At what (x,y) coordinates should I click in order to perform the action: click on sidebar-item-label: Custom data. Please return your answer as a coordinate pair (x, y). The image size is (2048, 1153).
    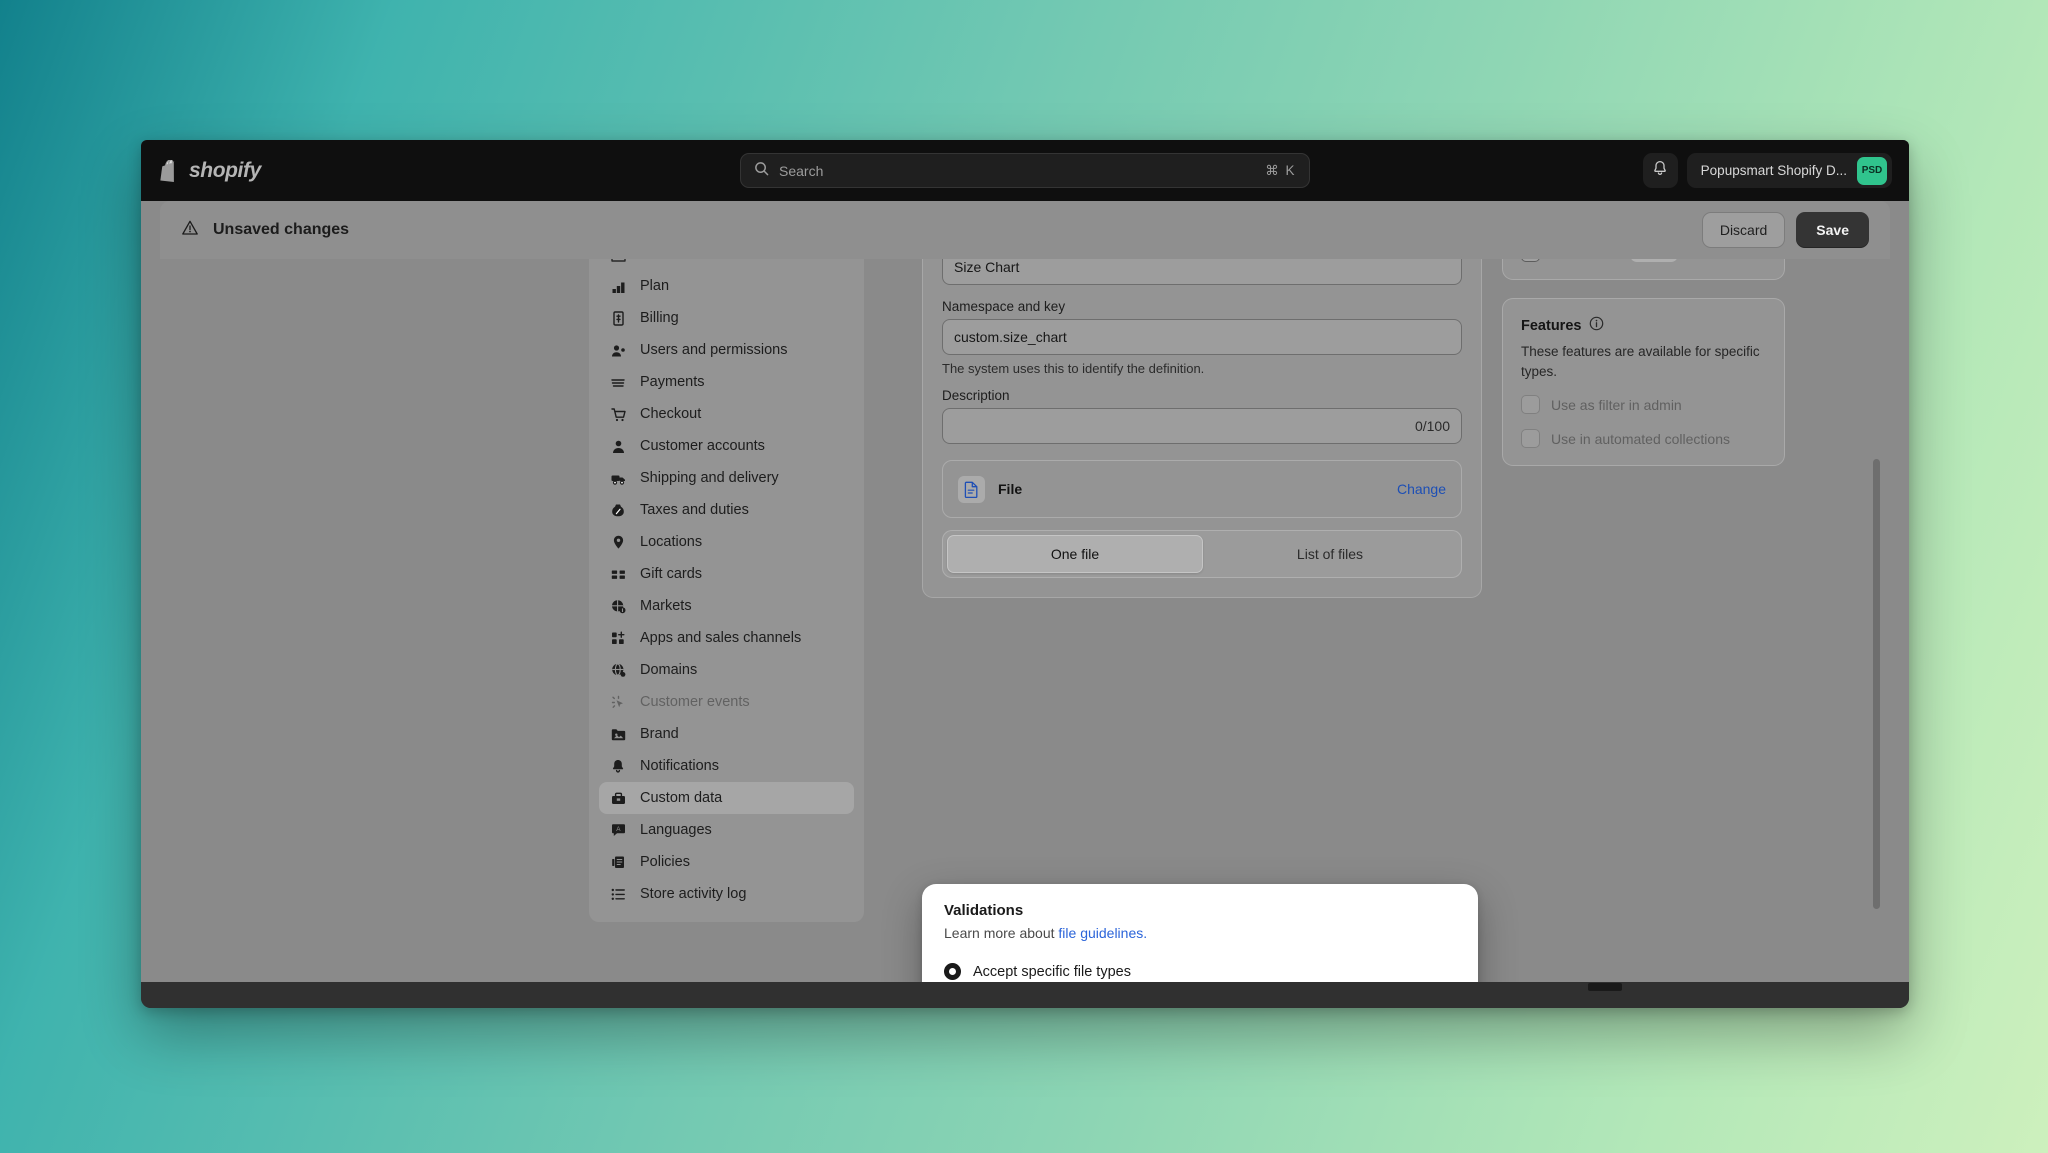
    Looking at the image, I should click on (681, 798).